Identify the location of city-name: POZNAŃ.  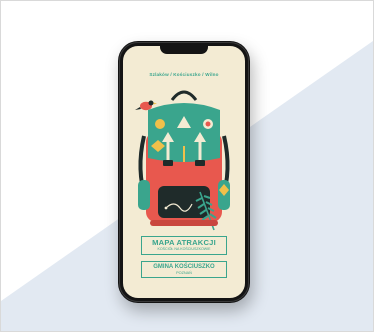
(184, 273).